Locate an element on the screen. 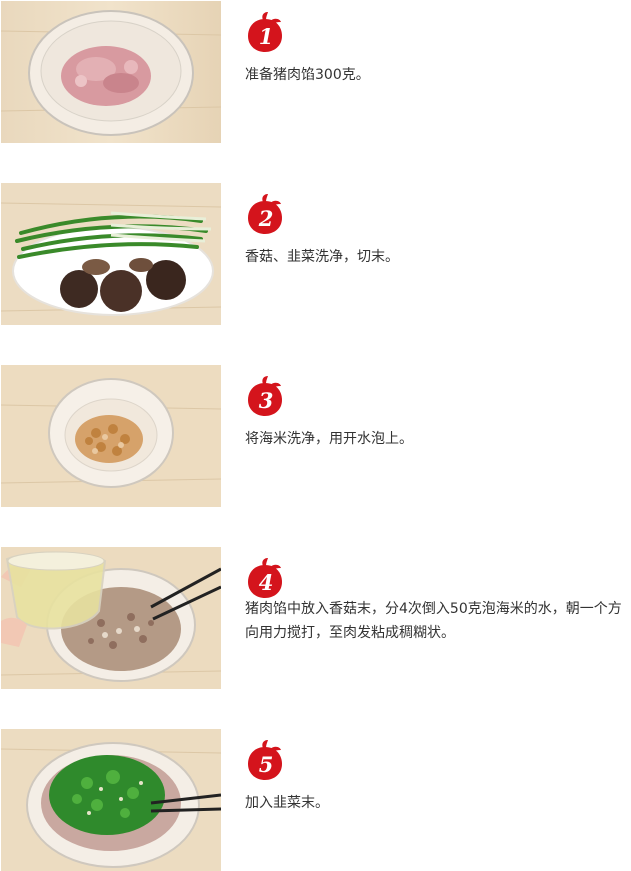  step-photo-chives-added is located at coordinates (111, 800).